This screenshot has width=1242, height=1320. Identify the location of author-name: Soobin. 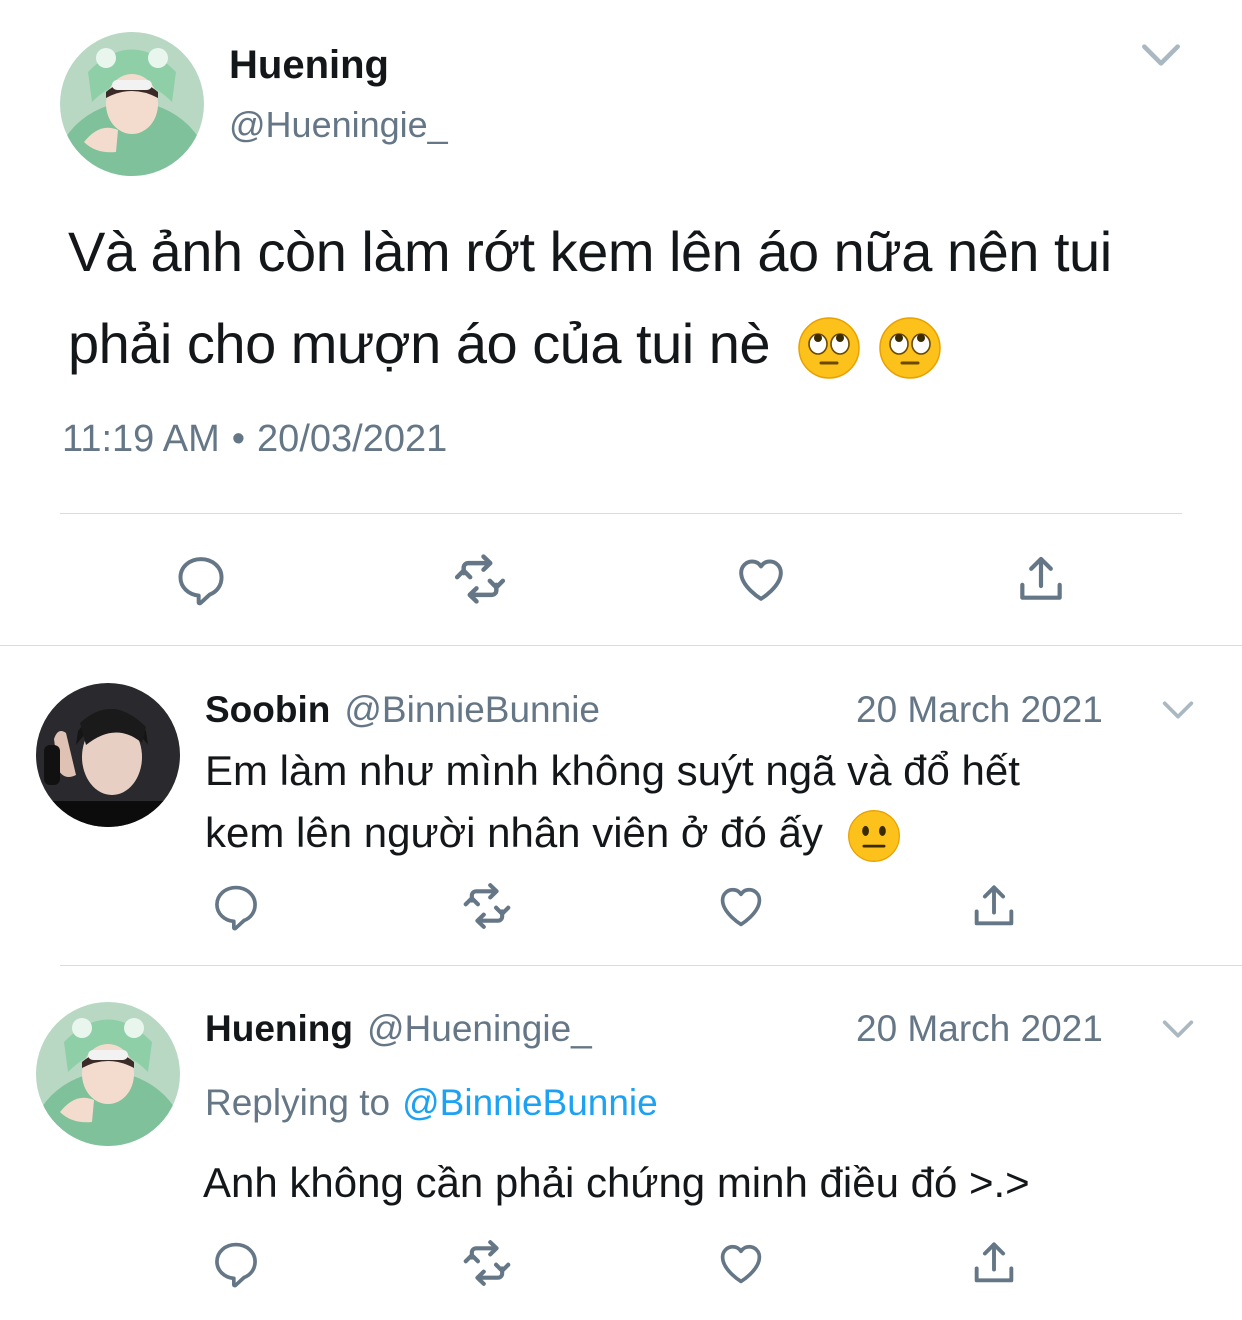
(267, 710).